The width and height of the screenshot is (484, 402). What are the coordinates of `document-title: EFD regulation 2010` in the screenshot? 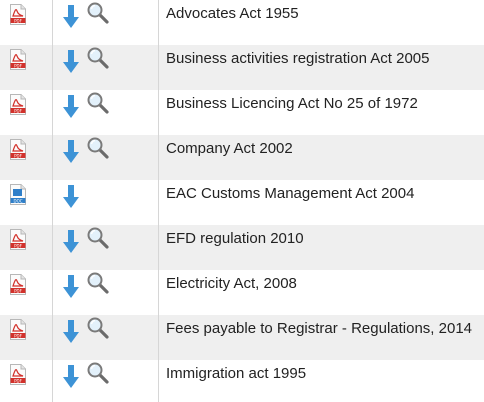 It's located at (235, 238).